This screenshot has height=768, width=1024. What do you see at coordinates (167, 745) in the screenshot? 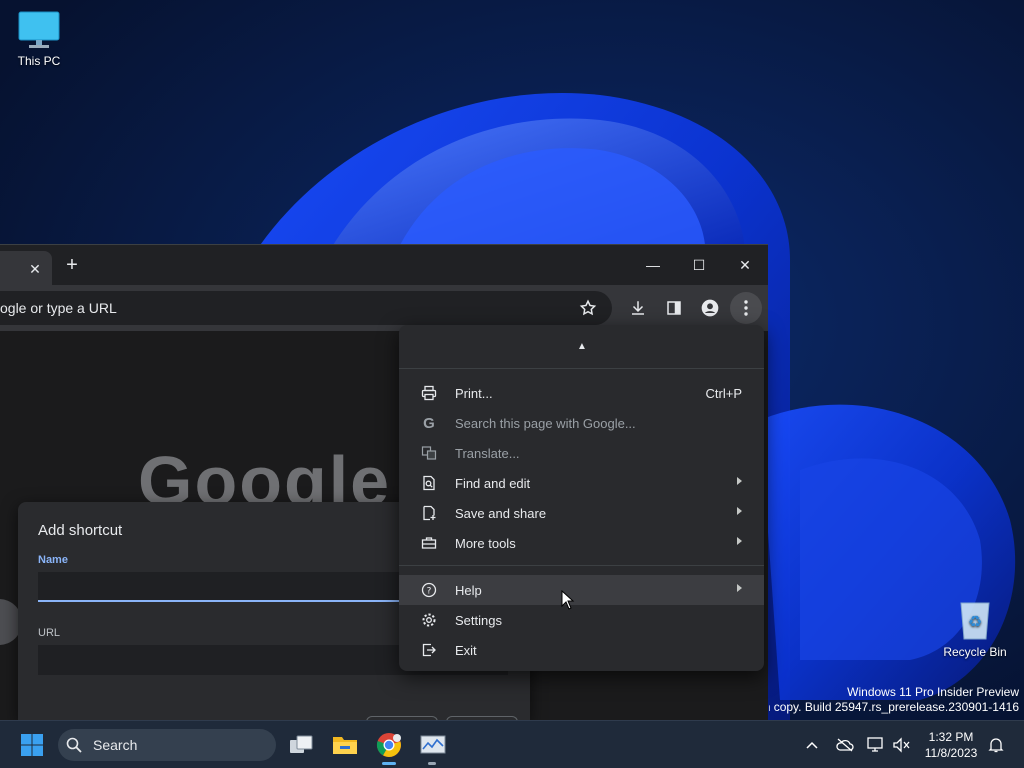
I see `taskbar-search: Search` at bounding box center [167, 745].